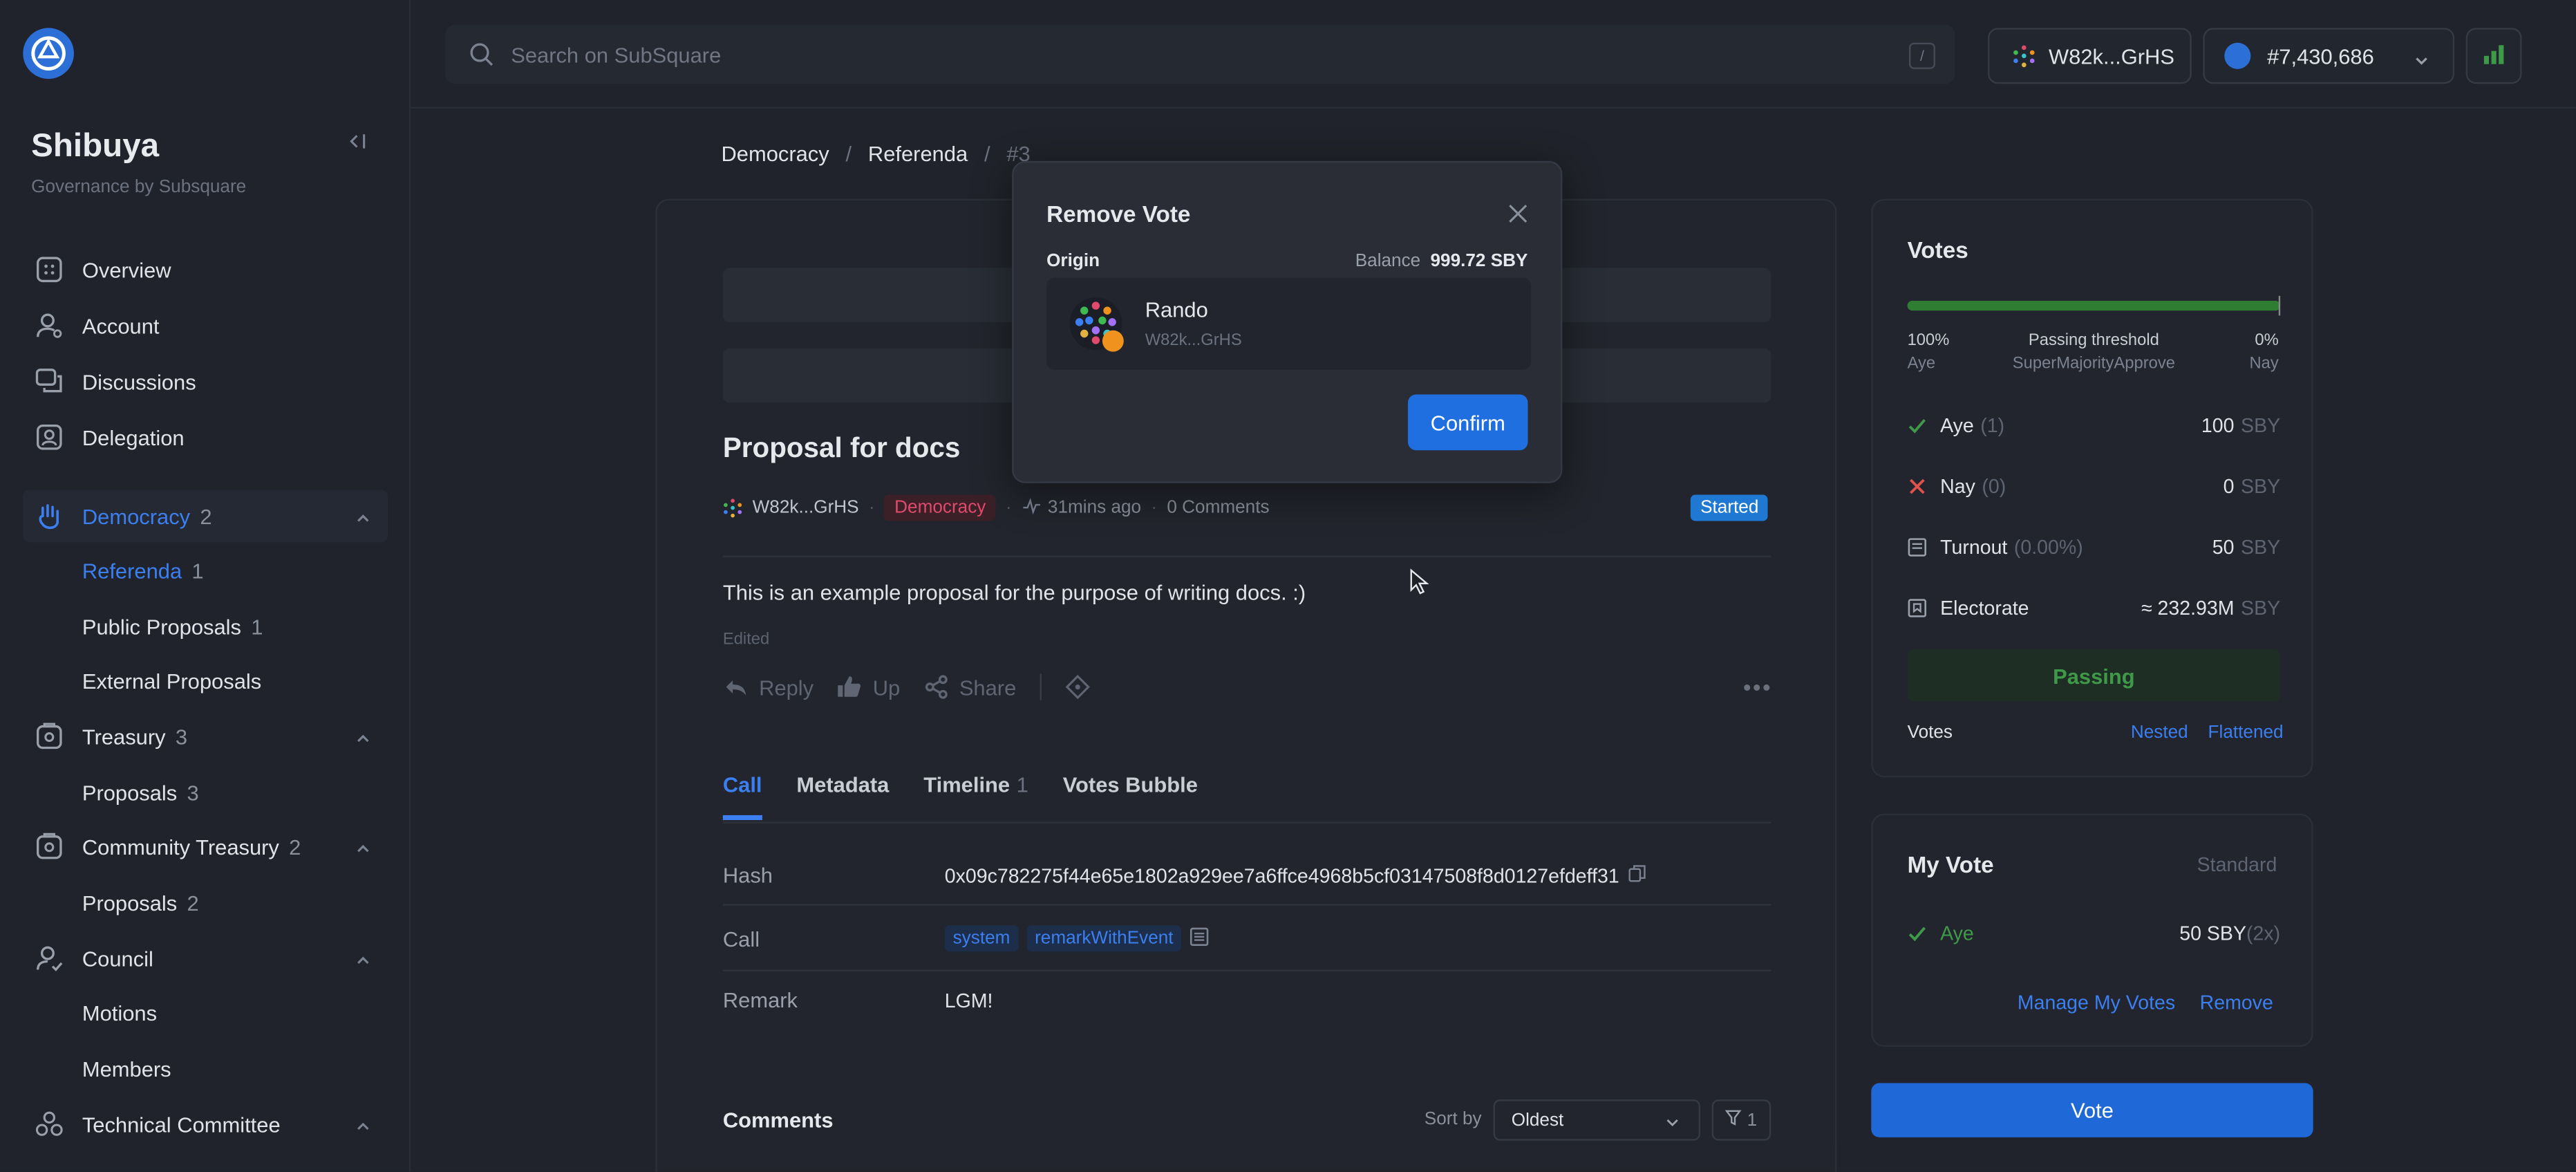 The width and height of the screenshot is (2576, 1172). I want to click on modal-title: Remove Vote, so click(1118, 213).